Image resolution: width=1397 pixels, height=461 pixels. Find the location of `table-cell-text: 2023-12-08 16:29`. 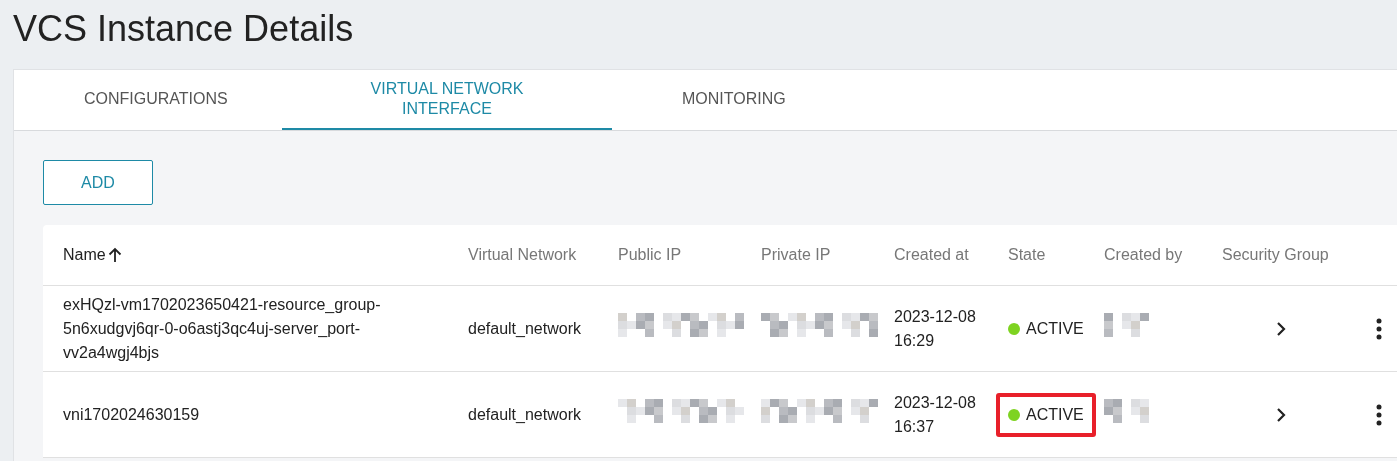

table-cell-text: 2023-12-08 16:29 is located at coordinates (935, 328).